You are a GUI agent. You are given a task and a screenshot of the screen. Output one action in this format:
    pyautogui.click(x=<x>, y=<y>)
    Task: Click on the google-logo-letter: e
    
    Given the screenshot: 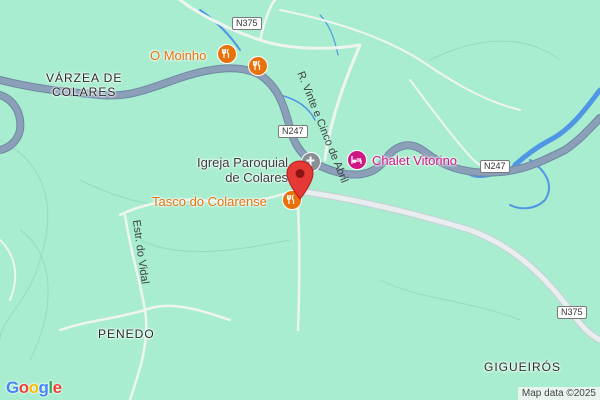 What is the action you would take?
    pyautogui.click(x=57, y=387)
    